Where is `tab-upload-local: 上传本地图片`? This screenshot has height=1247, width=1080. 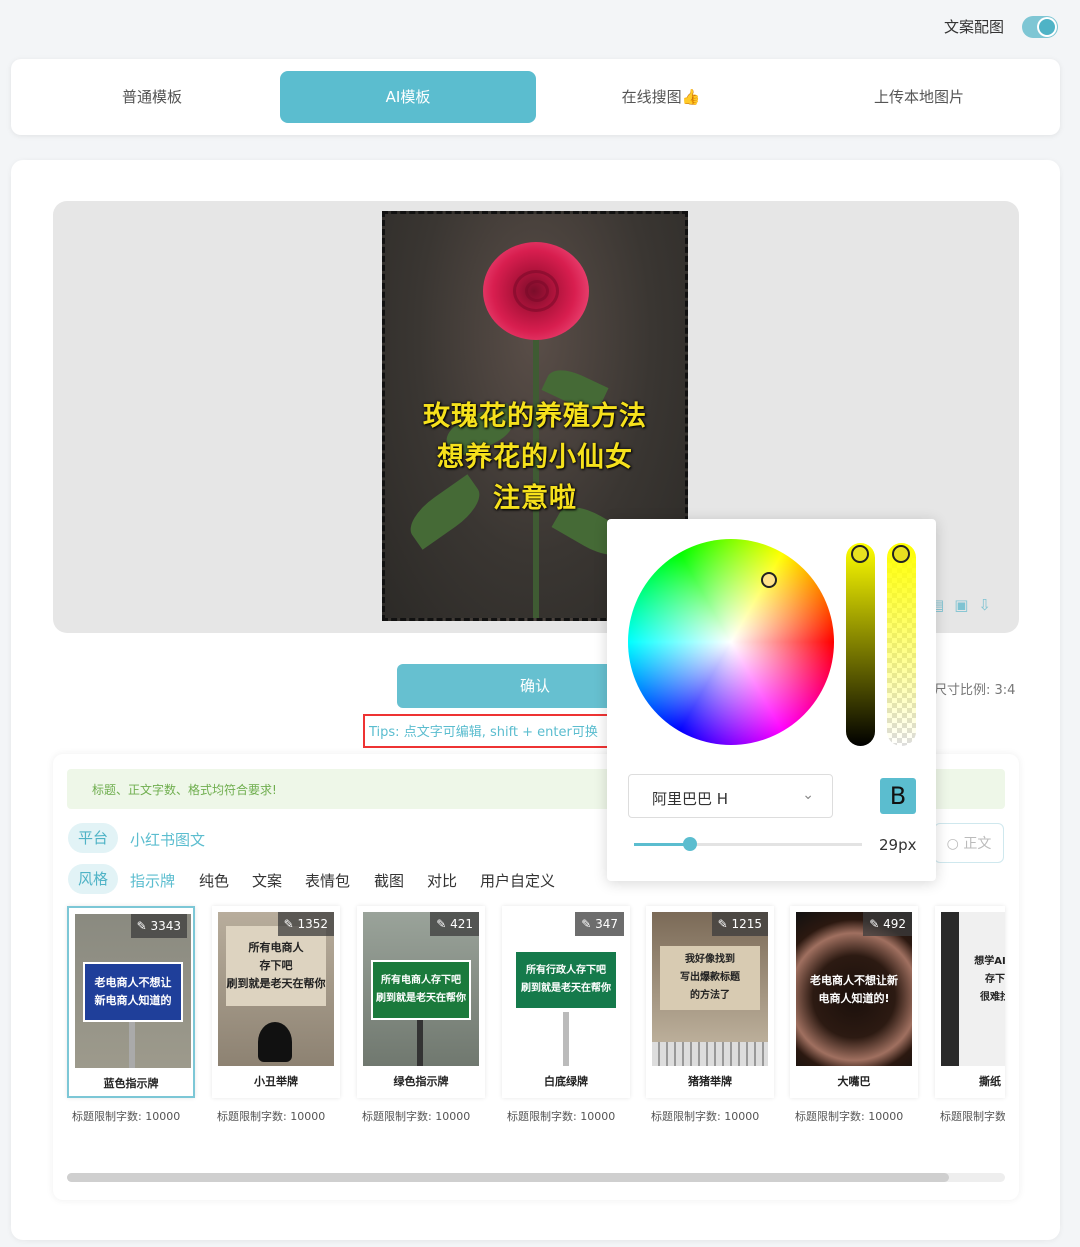
tab-upload-local: 上传本地图片 is located at coordinates (919, 97).